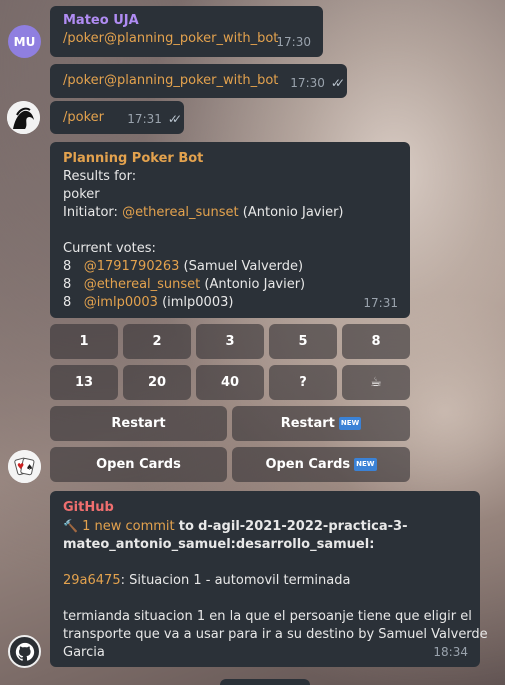  Describe the element at coordinates (138, 464) in the screenshot. I see `open-cards-button: Open Cards` at that location.